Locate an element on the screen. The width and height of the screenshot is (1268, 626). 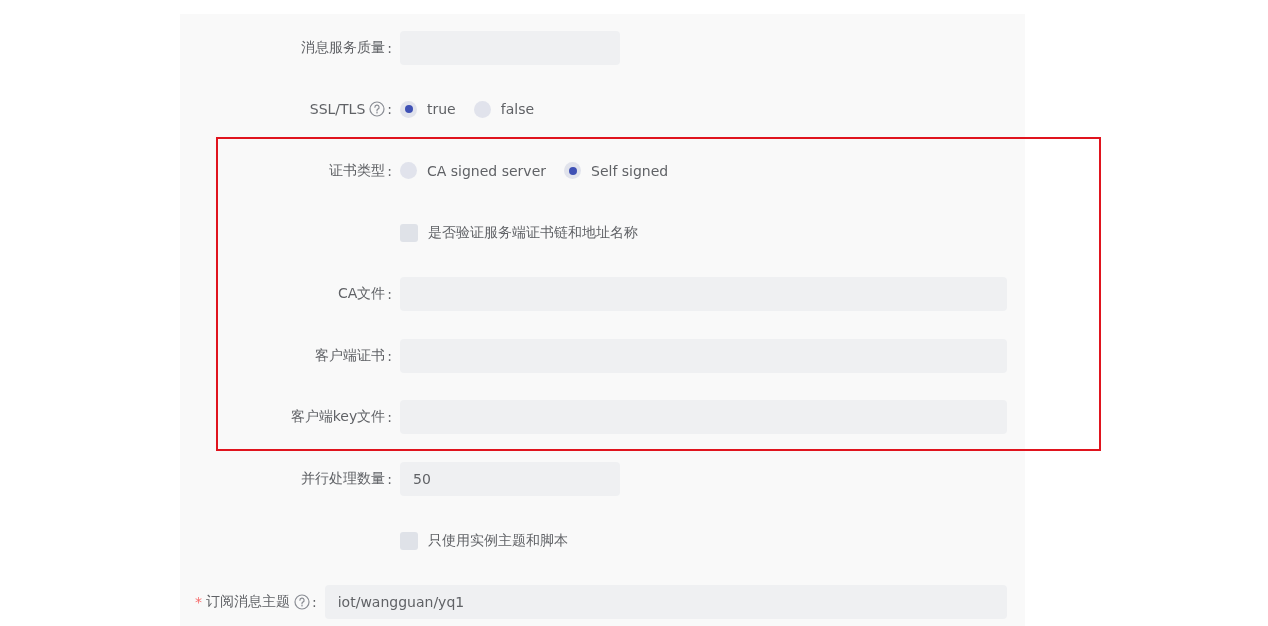
radio-option: false is located at coordinates (504, 109).